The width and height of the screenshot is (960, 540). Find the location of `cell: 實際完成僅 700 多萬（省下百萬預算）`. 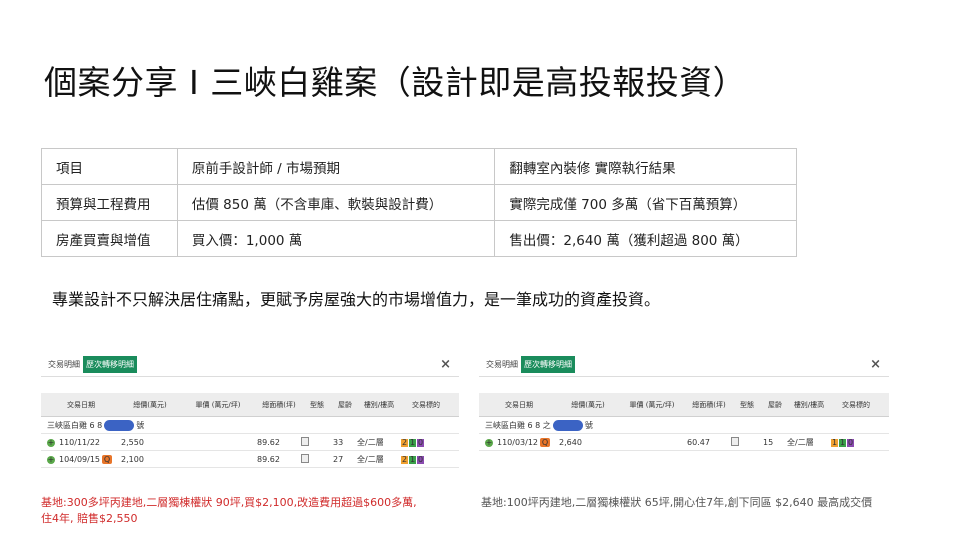

cell: 實際完成僅 700 多萬（省下百萬預算） is located at coordinates (645, 202).